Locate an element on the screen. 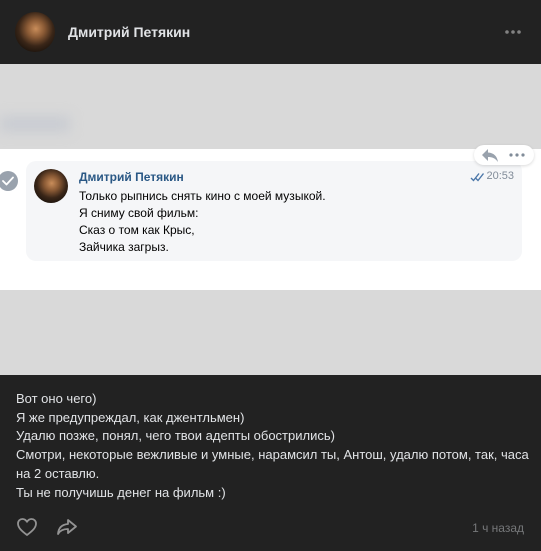 This screenshot has width=541, height=551. message-line: Сказ о том как Крыс, is located at coordinates (137, 230).